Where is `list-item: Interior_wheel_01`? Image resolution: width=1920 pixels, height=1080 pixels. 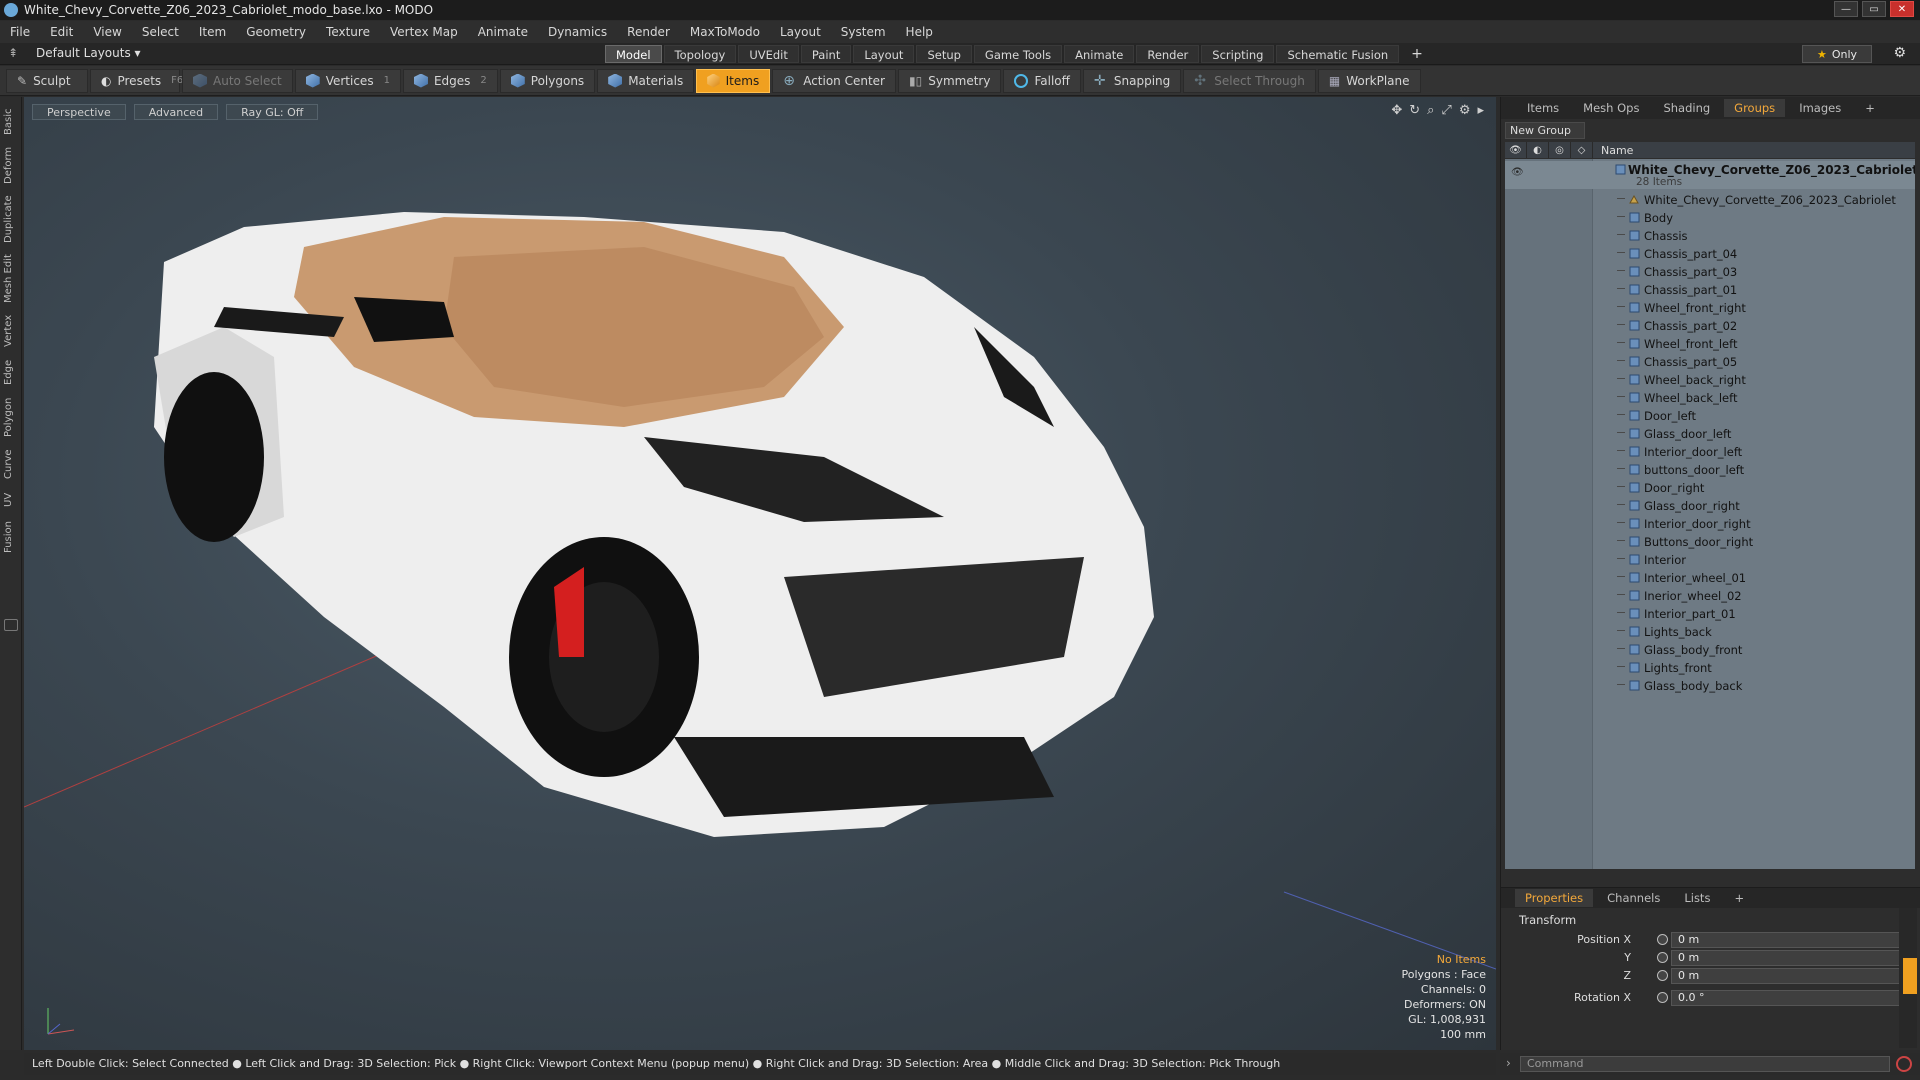
list-item: Interior_wheel_01 is located at coordinates (1710, 578).